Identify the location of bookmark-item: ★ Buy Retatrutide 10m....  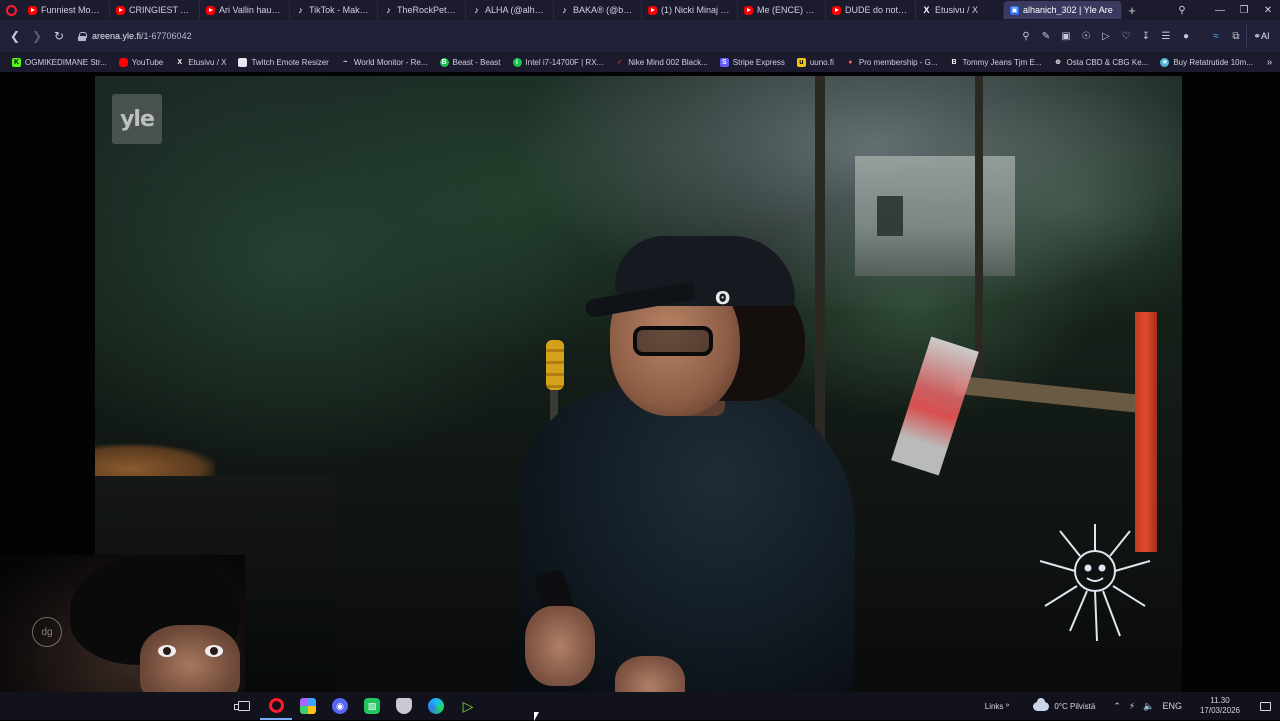
(1206, 62).